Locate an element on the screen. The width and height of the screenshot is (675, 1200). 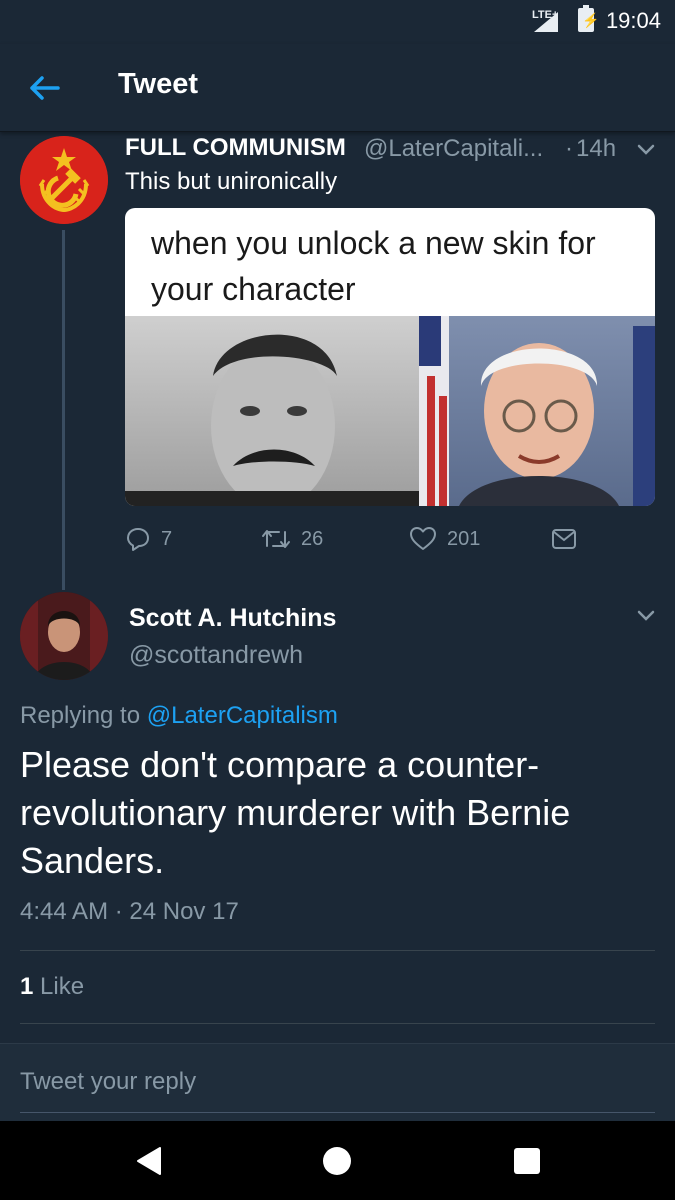
app-header: Tweet is located at coordinates (337, 88).